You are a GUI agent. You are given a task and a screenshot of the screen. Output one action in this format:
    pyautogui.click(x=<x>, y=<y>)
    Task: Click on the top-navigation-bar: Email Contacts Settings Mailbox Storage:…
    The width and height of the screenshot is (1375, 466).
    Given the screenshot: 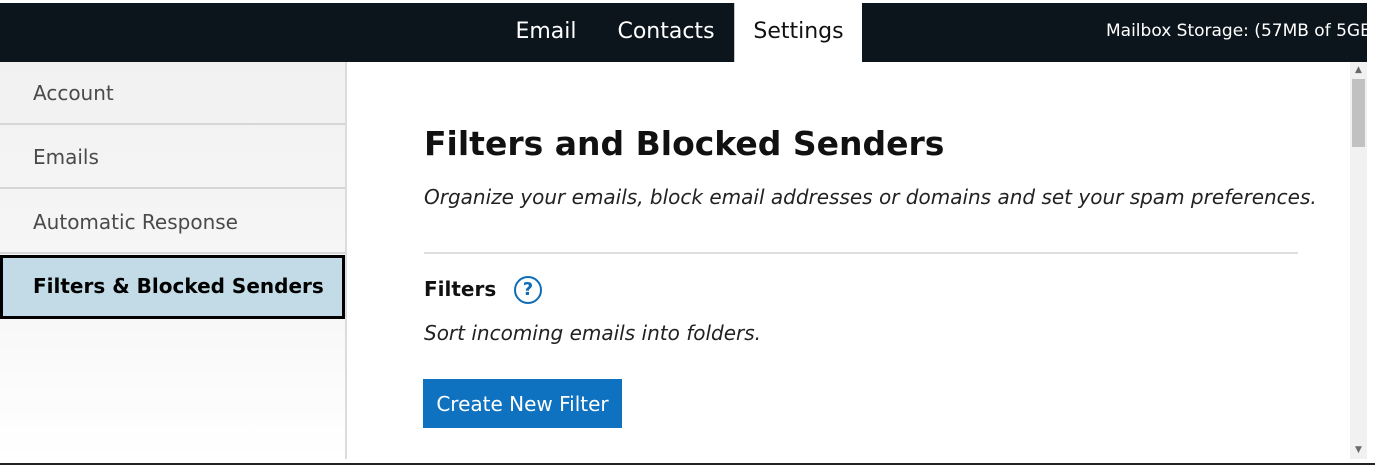 What is the action you would take?
    pyautogui.click(x=683, y=32)
    